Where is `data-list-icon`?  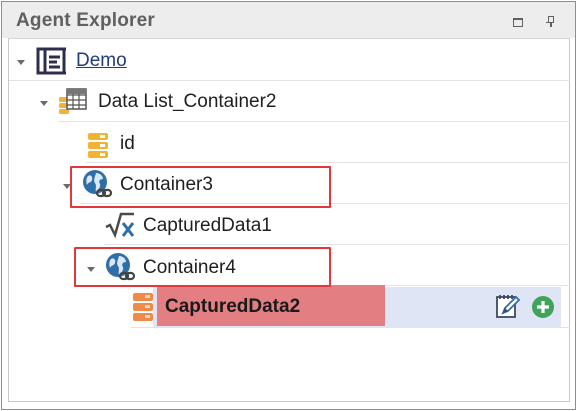 data-list-icon is located at coordinates (73, 101).